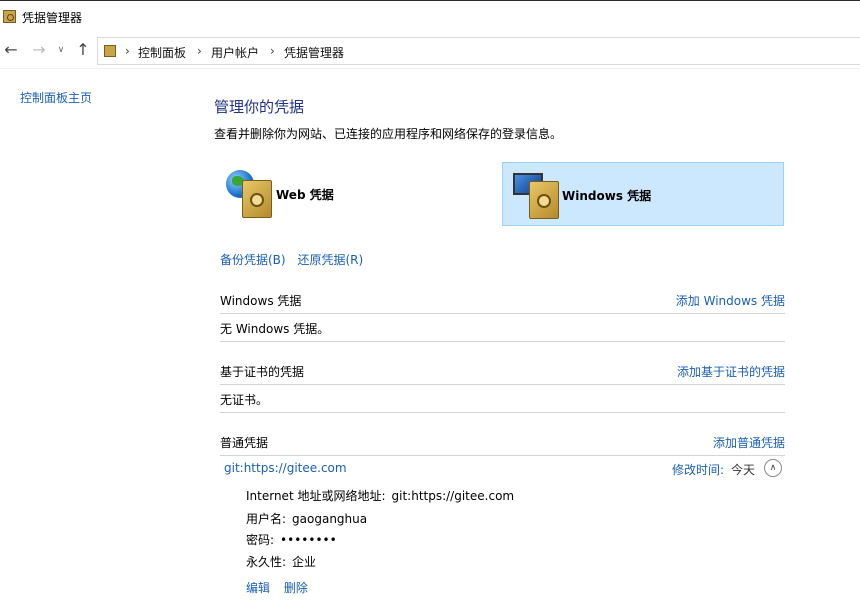 This screenshot has width=860, height=603. I want to click on address-bar: › 控制面板 › 用户帐户 › 凭据管理器, so click(478, 51).